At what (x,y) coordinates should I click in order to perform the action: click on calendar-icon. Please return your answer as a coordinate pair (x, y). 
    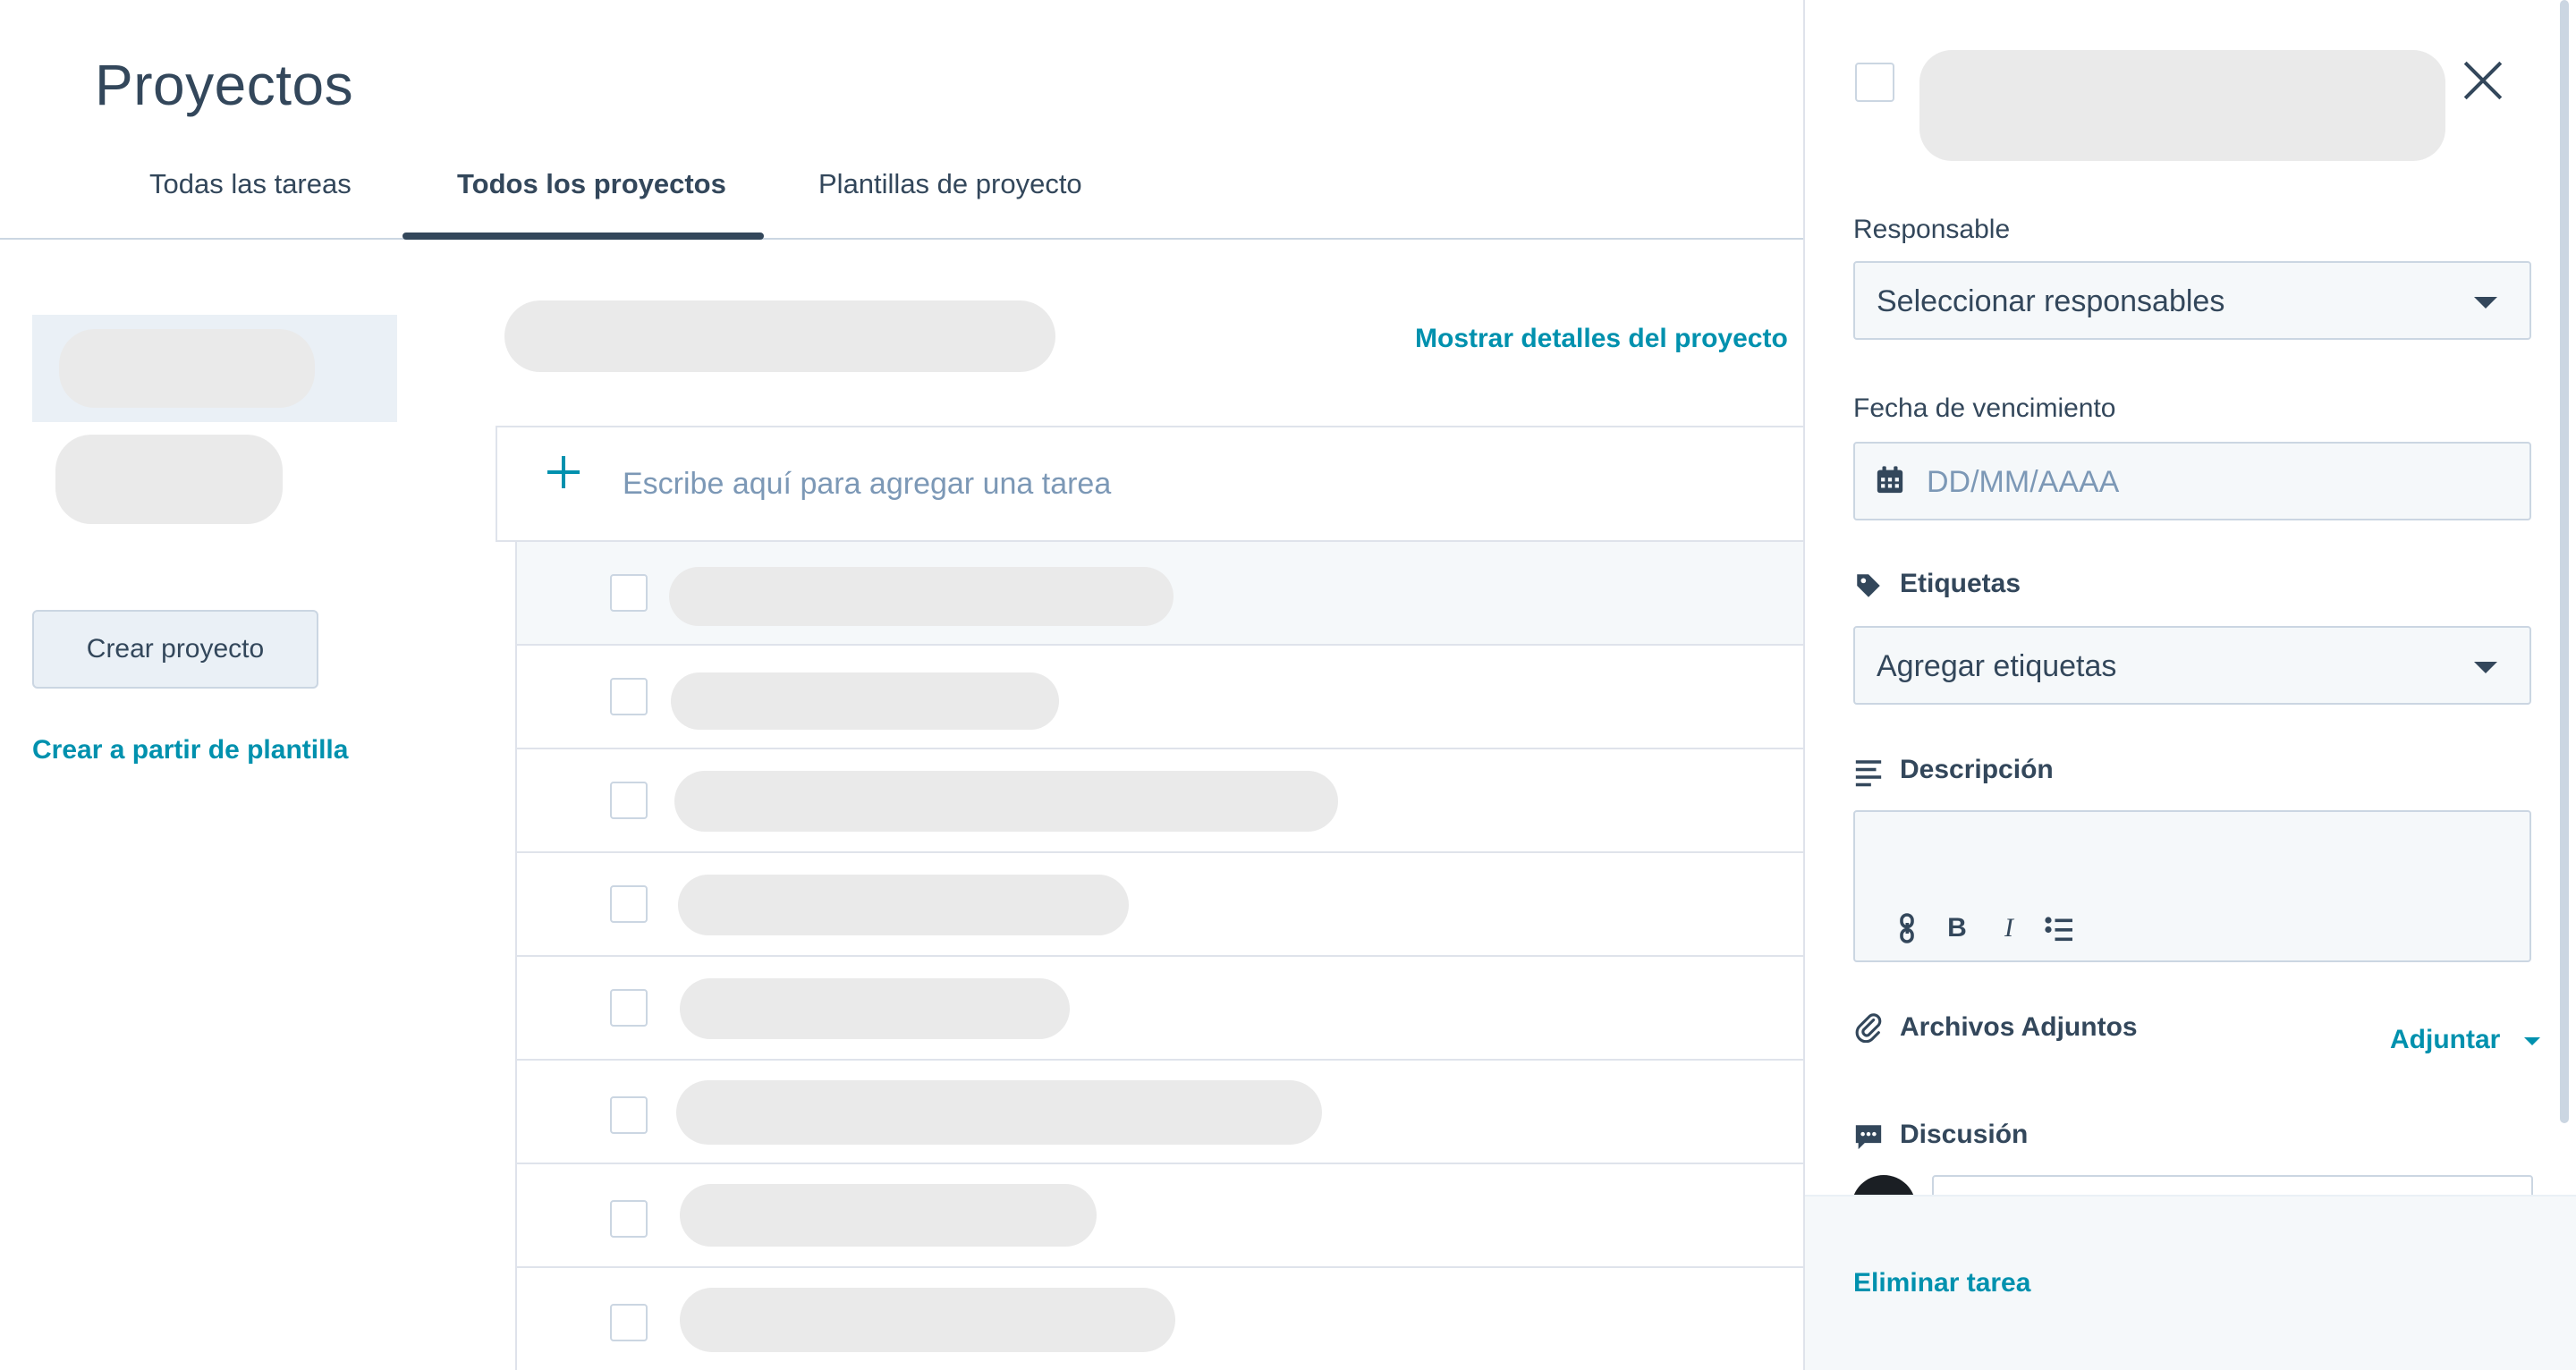
    Looking at the image, I should click on (1890, 480).